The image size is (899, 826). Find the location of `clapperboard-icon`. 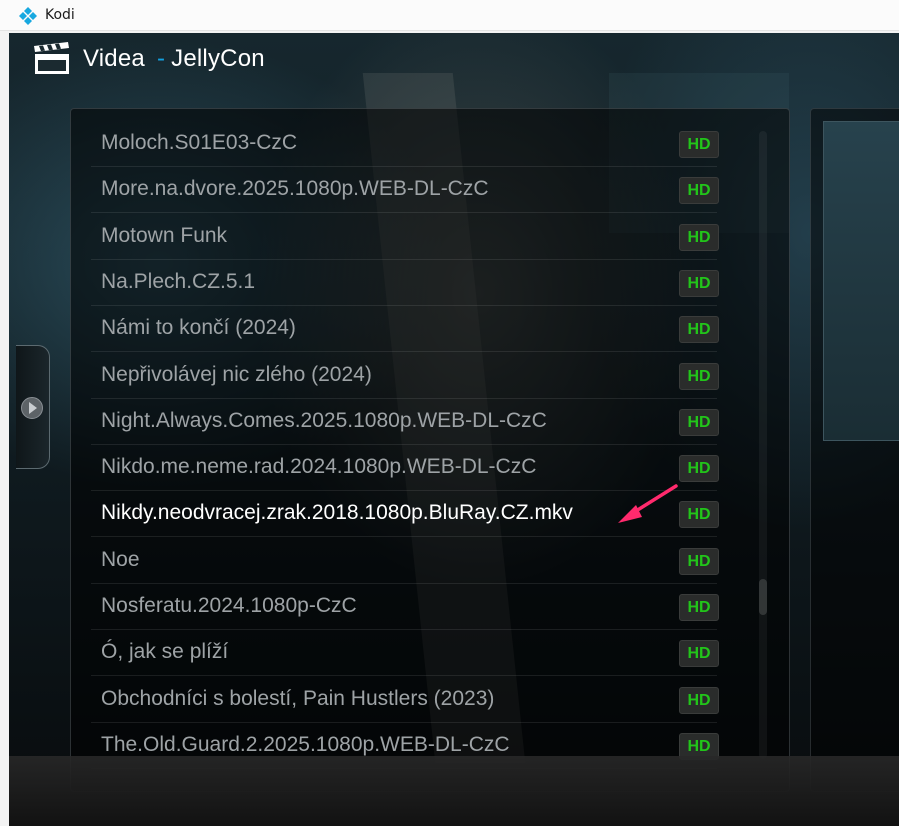

clapperboard-icon is located at coordinates (51, 58).